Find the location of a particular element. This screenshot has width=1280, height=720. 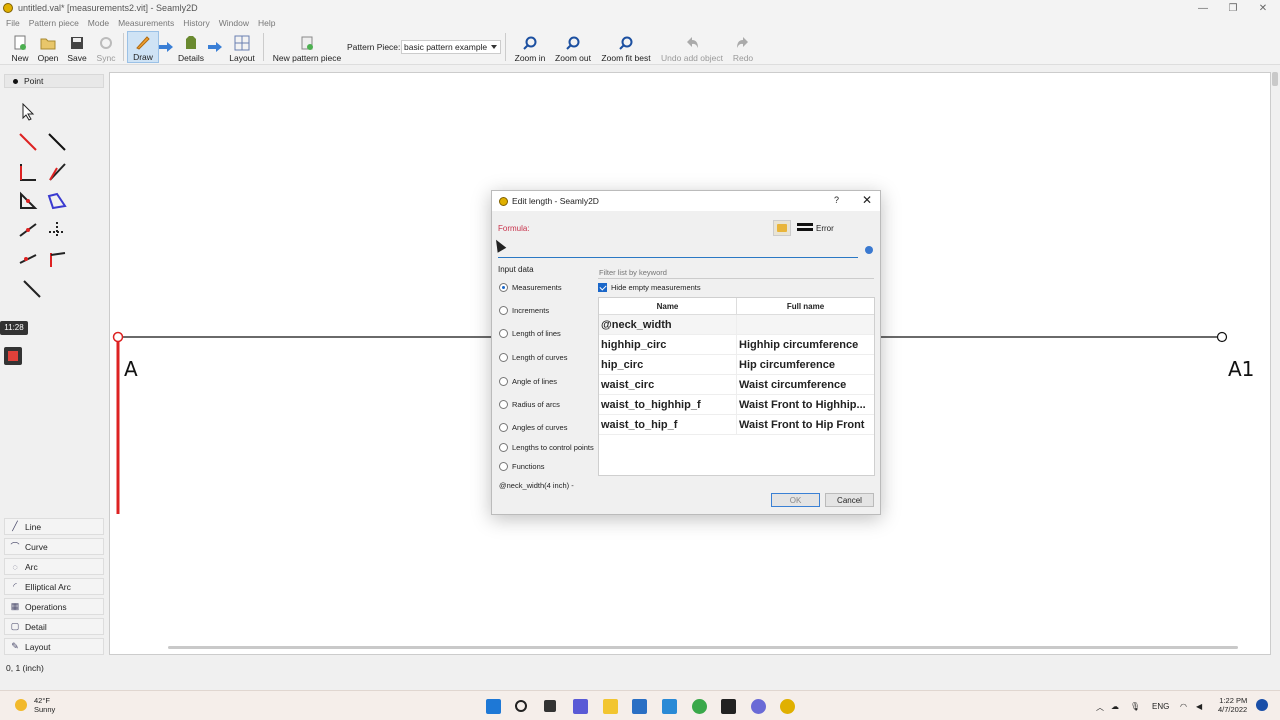

pointer-tool is located at coordinates (28, 112).